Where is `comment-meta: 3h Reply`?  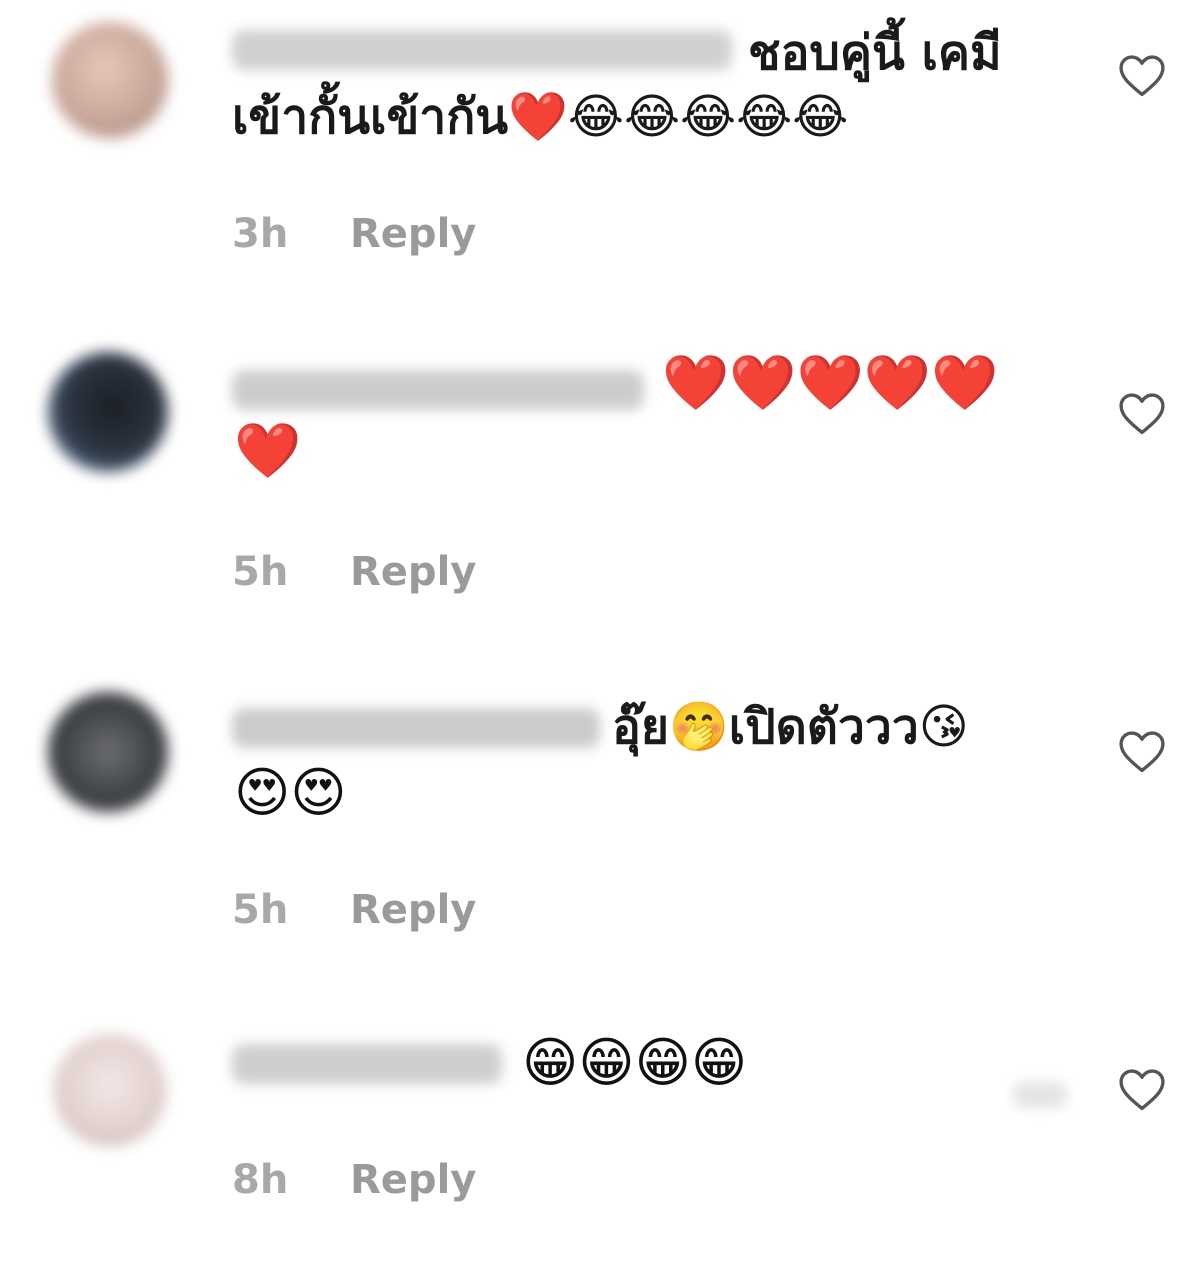 comment-meta: 3h Reply is located at coordinates (354, 234).